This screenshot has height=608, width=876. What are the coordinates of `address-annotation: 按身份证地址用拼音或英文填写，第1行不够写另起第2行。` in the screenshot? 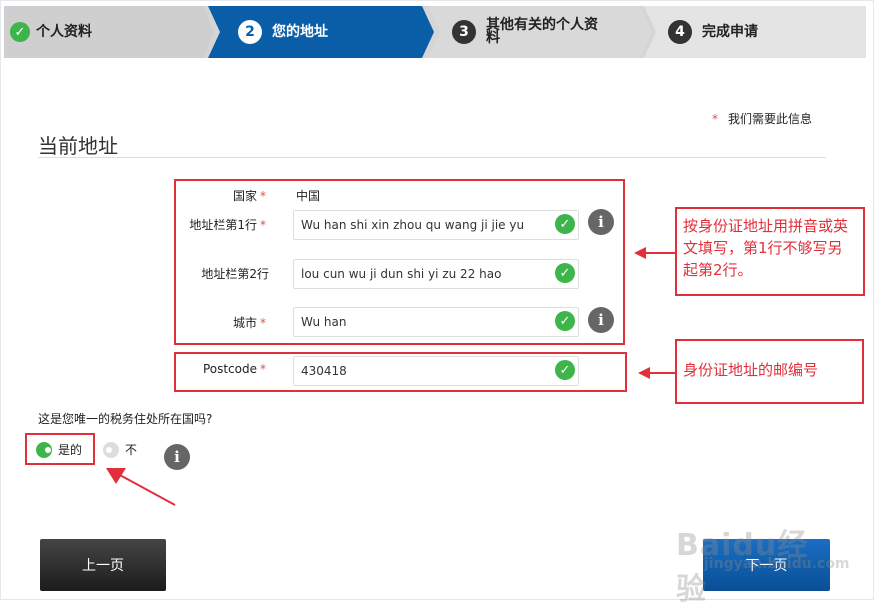 It's located at (770, 251).